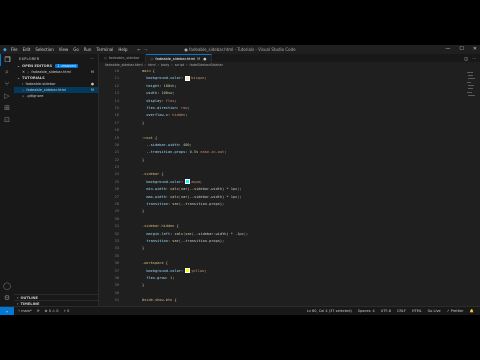 This screenshot has width=480, height=360. Describe the element at coordinates (33, 78) in the screenshot. I see `folder-label: TUTORIALS` at that location.